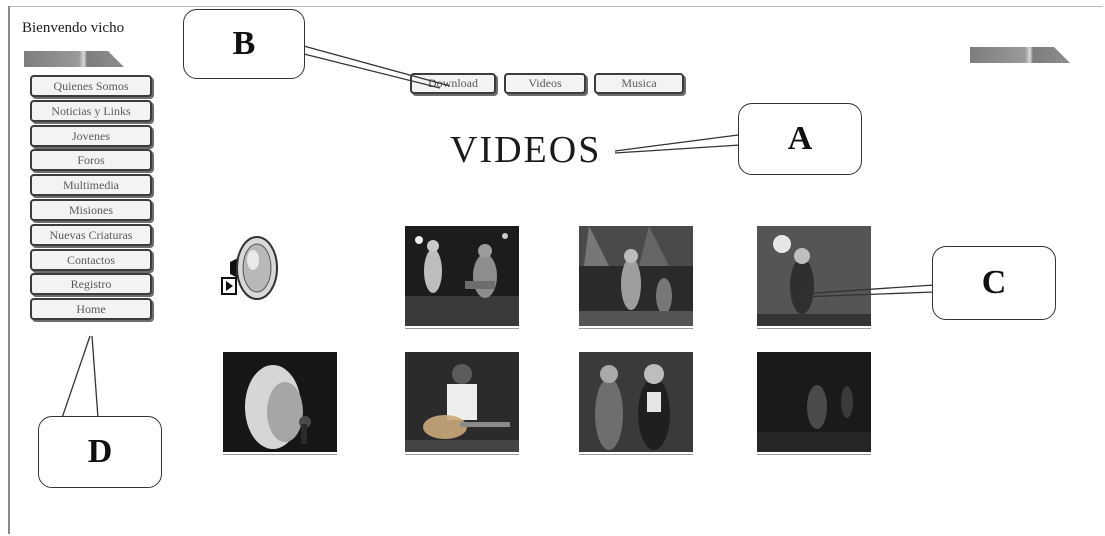 The image size is (1105, 536). Describe the element at coordinates (800, 139) in the screenshot. I see `callout-a: A` at that location.